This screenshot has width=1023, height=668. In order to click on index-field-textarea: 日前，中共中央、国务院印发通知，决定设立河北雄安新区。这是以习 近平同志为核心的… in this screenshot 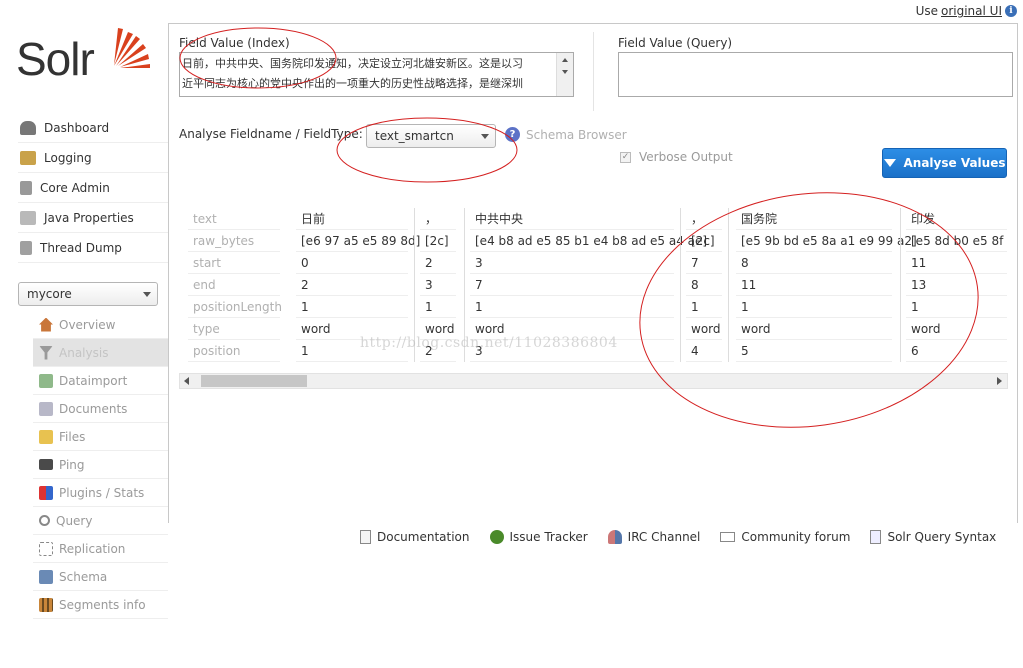, I will do `click(376, 74)`.